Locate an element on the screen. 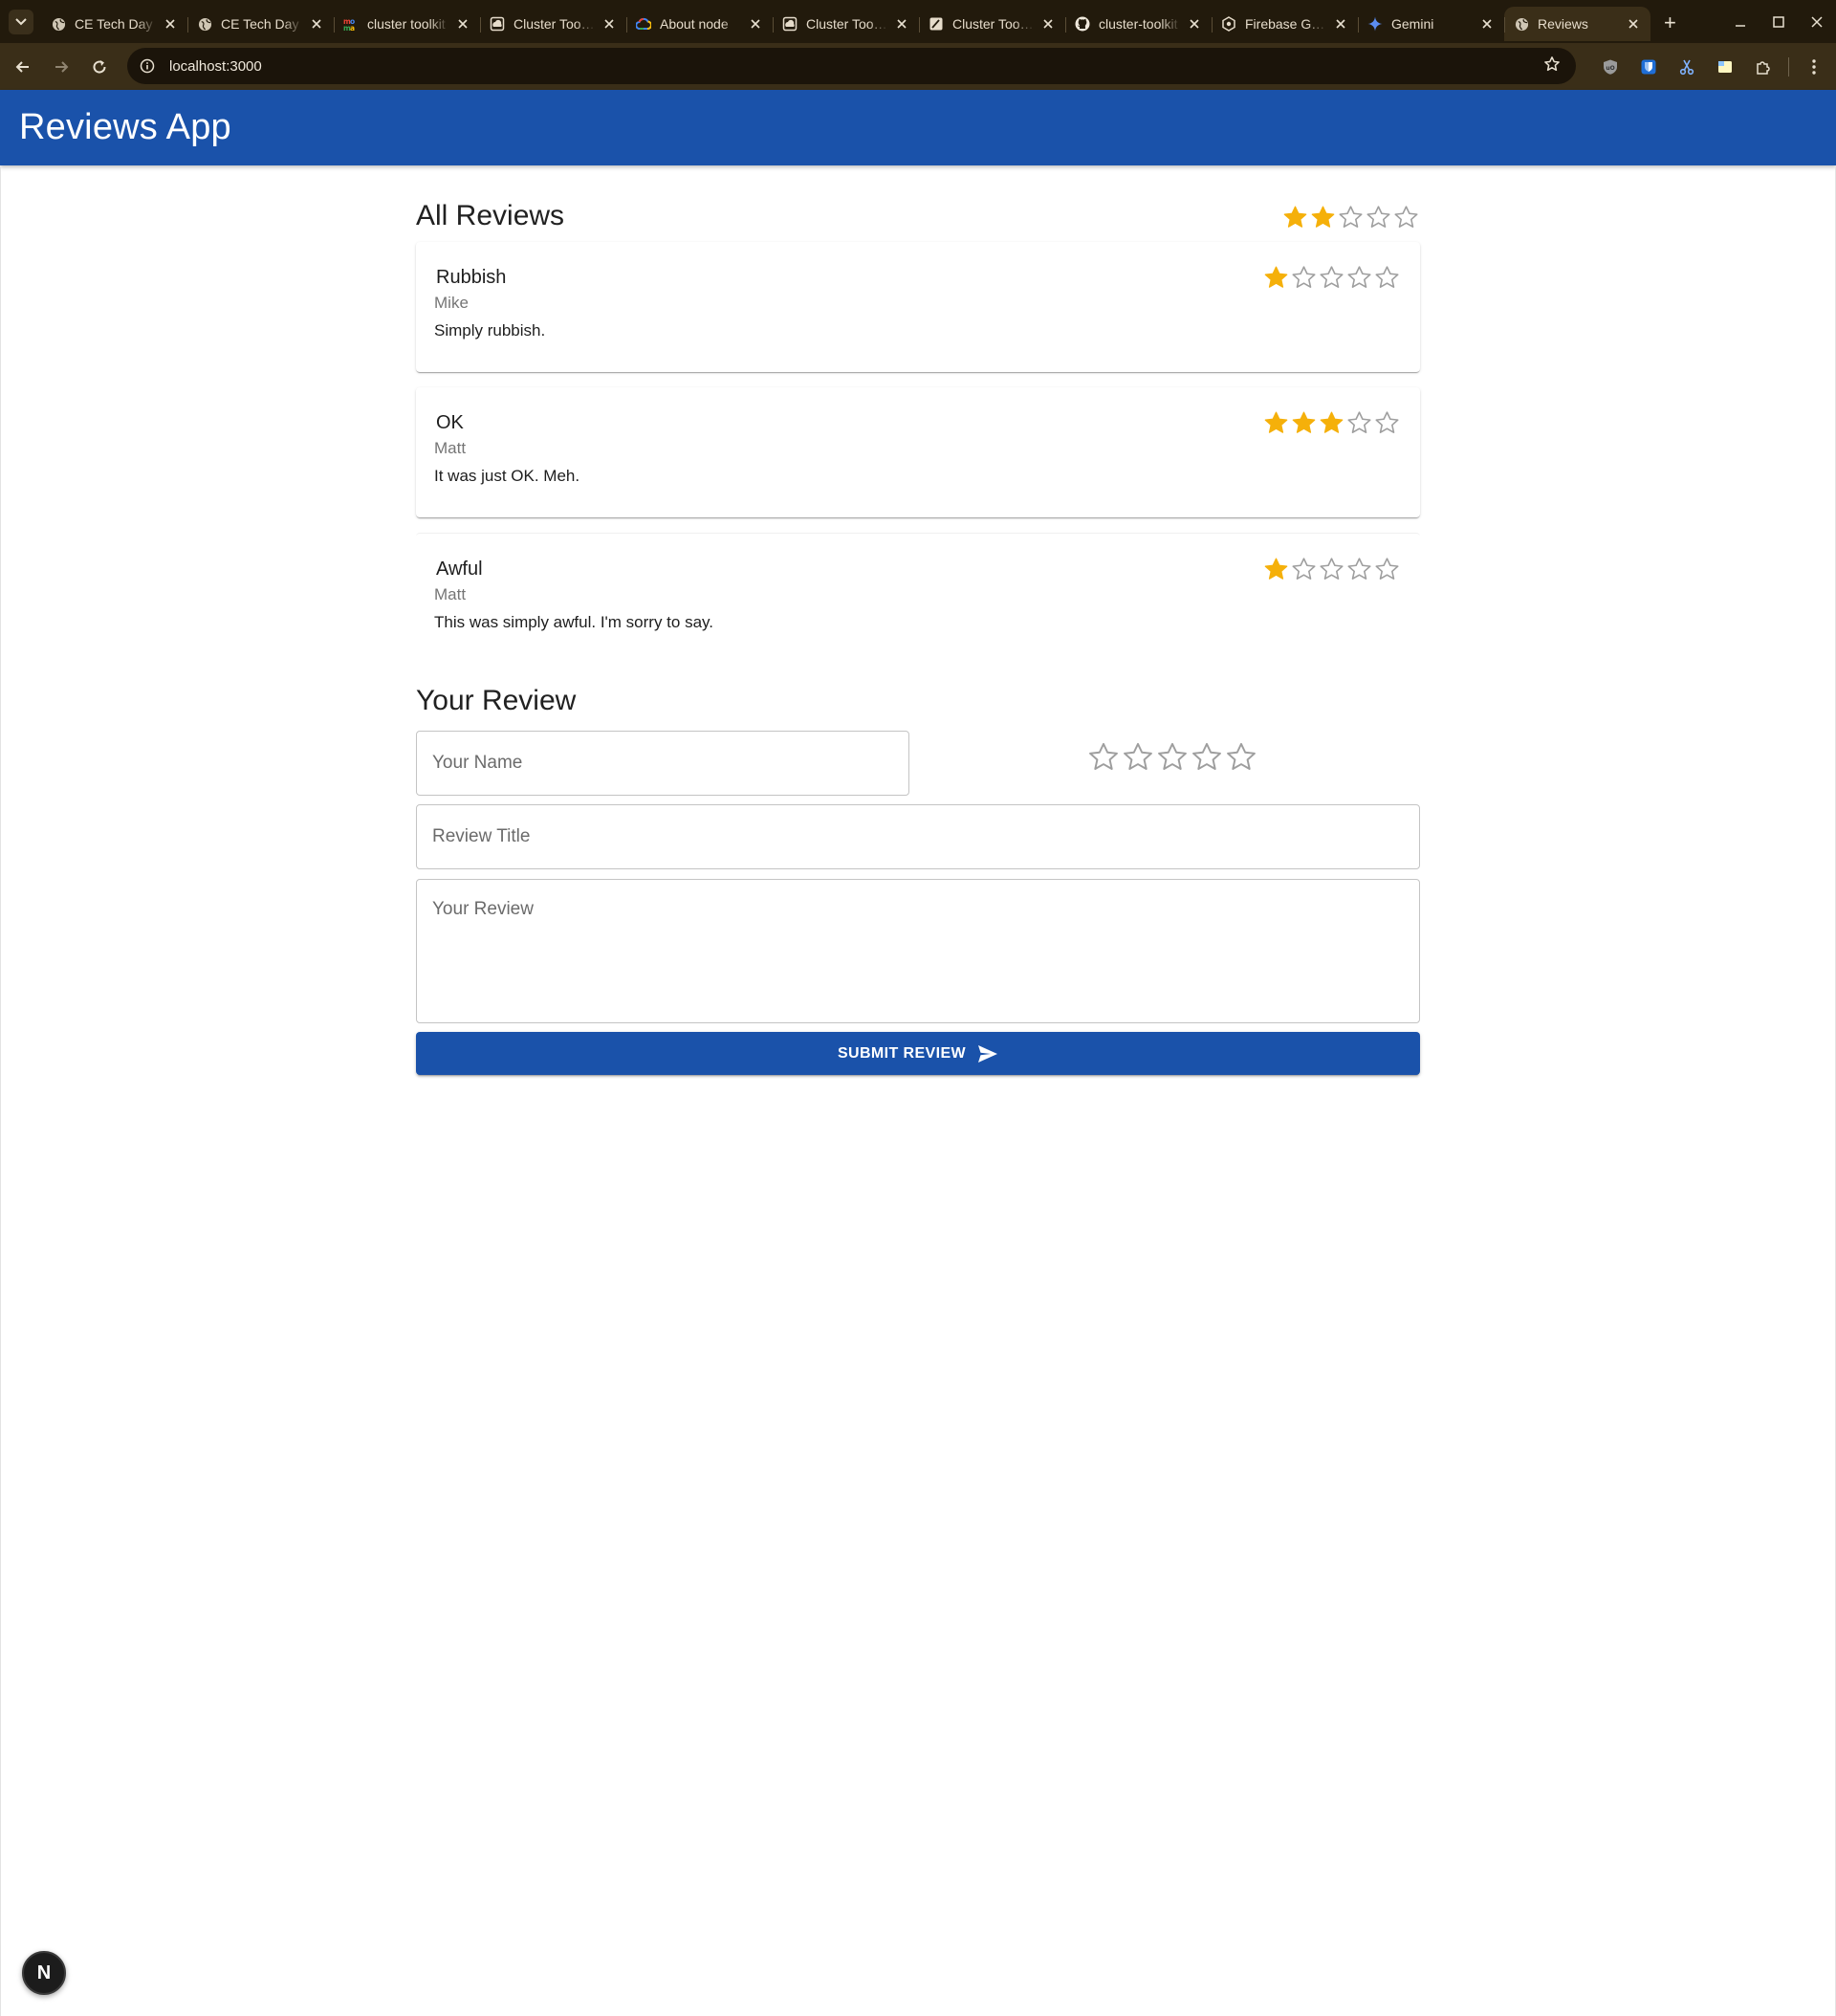 The height and width of the screenshot is (2016, 1836). browser-toolbar: localhost:3000 uO is located at coordinates (918, 66).